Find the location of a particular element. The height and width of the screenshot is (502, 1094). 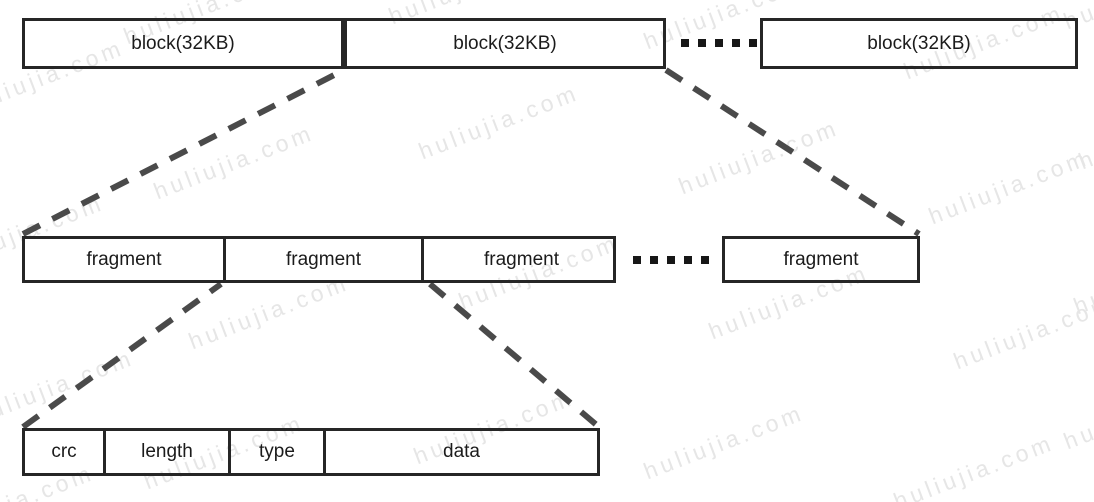

connector-fragment-to-record-right is located at coordinates (514, 355).